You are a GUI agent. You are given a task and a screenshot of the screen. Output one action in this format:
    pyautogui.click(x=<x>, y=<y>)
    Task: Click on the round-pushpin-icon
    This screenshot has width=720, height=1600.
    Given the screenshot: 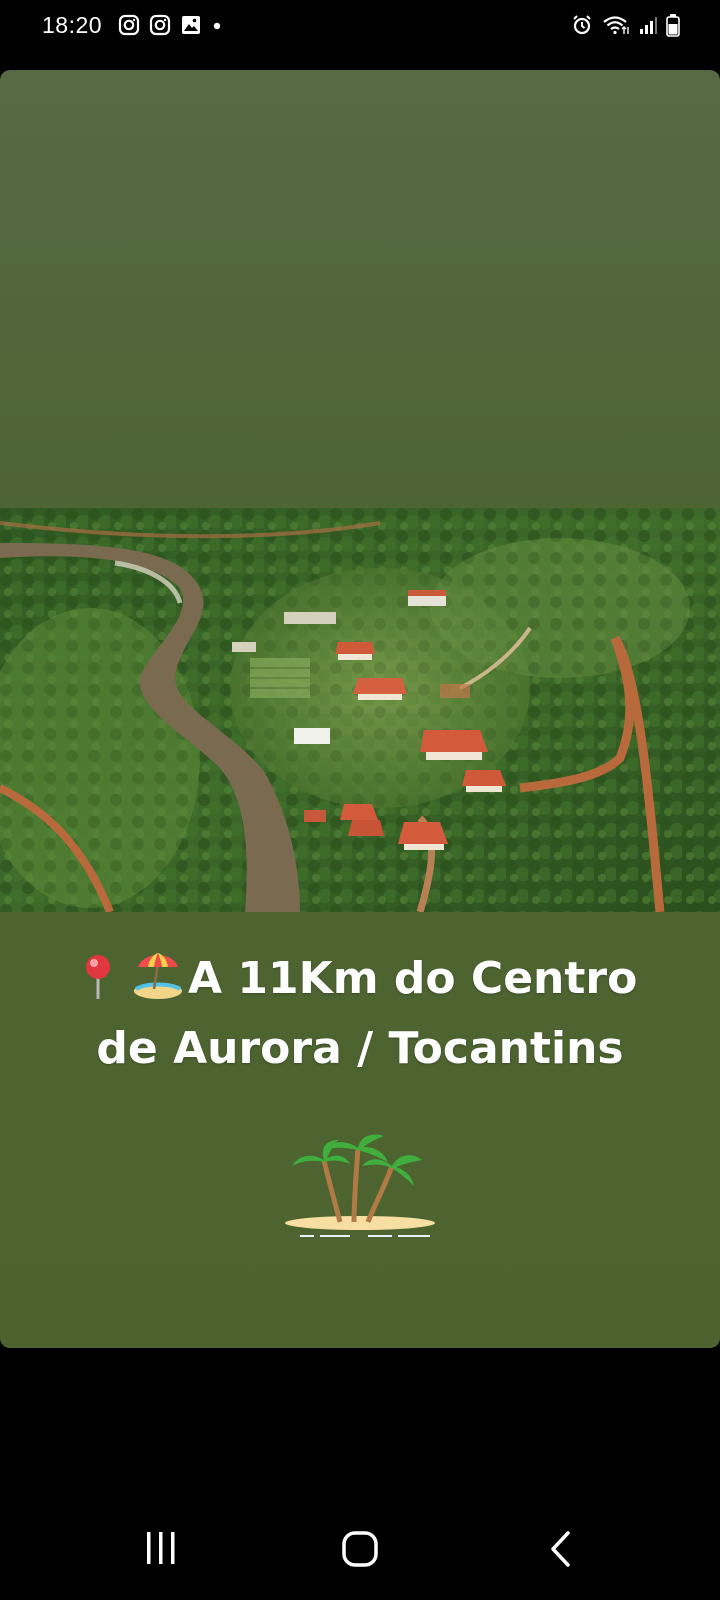 What is the action you would take?
    pyautogui.click(x=97, y=977)
    